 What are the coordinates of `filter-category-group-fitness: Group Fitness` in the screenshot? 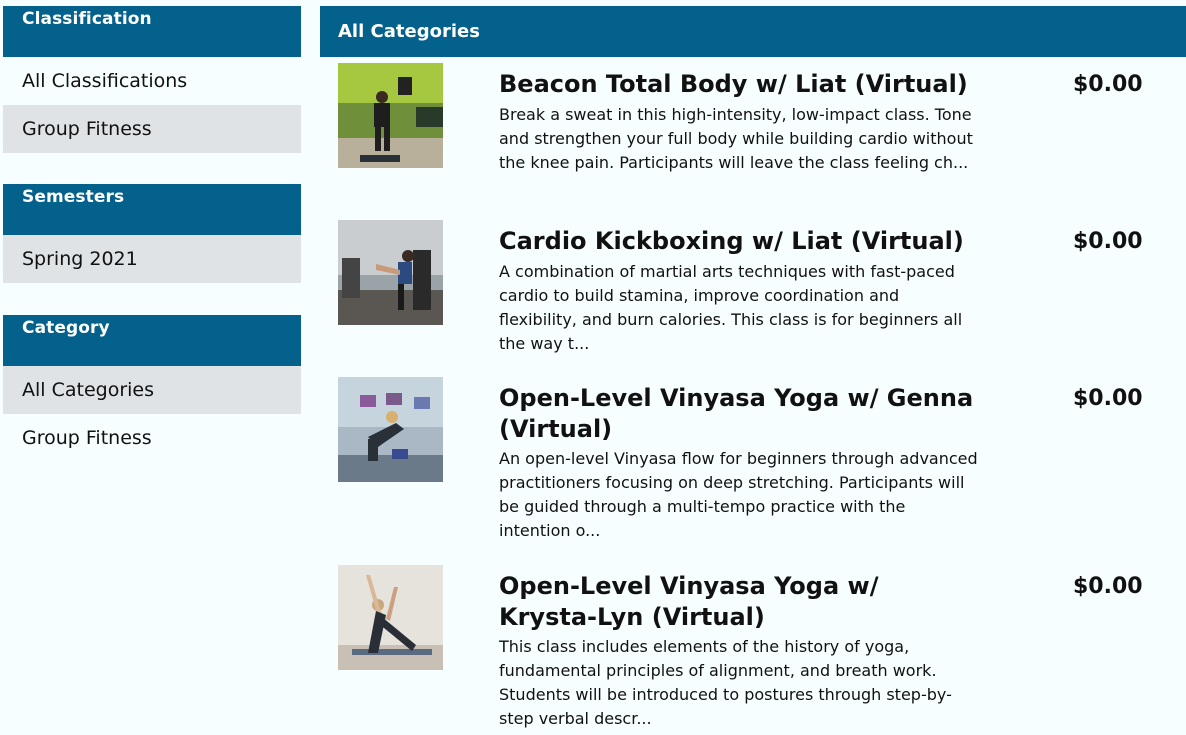 It's located at (152, 438).